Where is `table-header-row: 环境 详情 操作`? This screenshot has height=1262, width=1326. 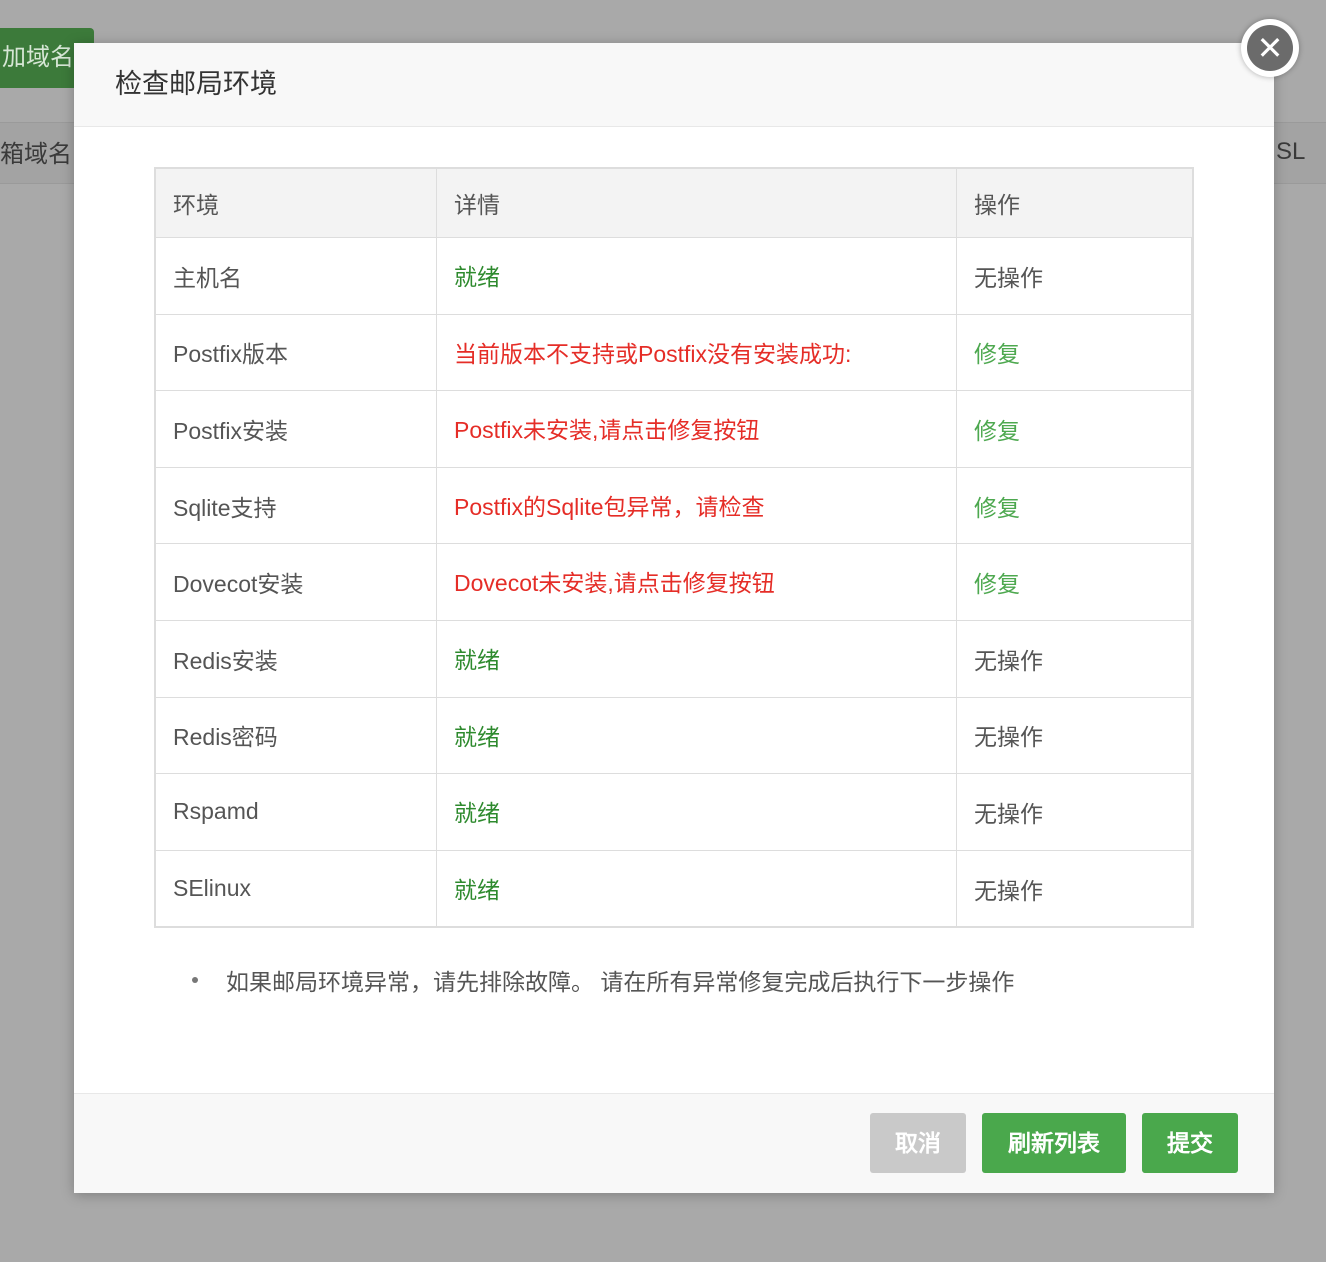
table-header-row: 环境 详情 操作 is located at coordinates (674, 203).